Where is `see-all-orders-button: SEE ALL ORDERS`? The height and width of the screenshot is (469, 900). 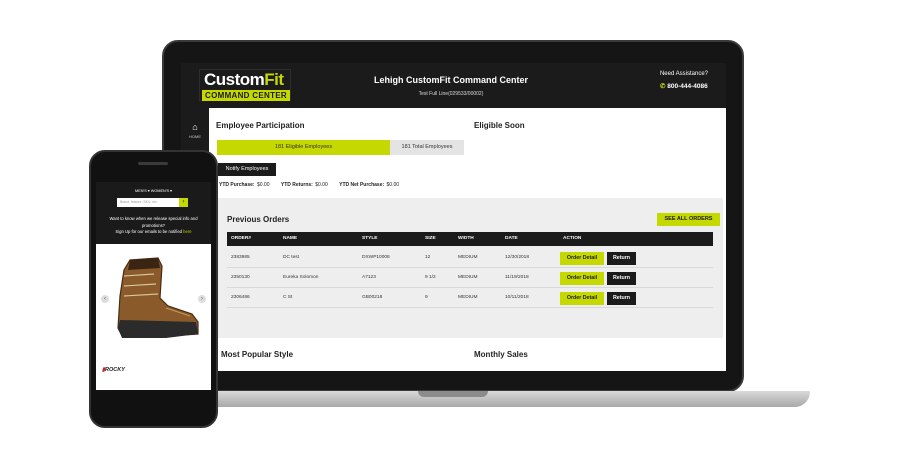
see-all-orders-button: SEE ALL ORDERS is located at coordinates (688, 219).